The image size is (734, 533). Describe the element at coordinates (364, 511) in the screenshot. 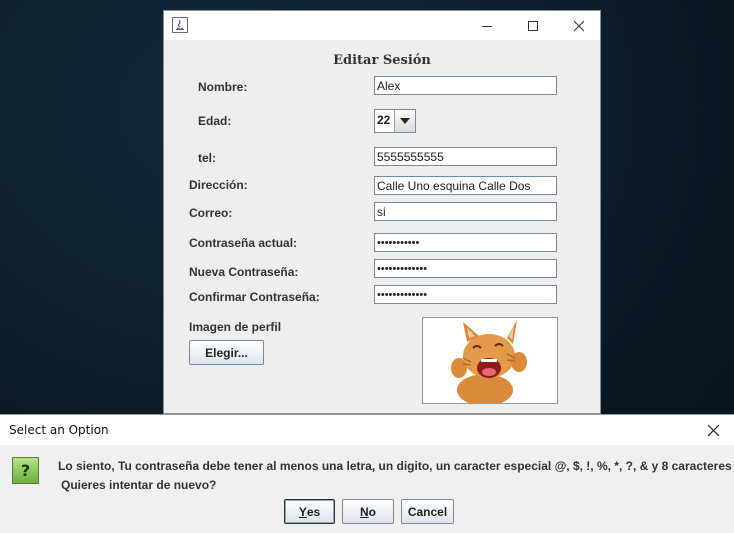

I see `no-mnemonic: N` at that location.